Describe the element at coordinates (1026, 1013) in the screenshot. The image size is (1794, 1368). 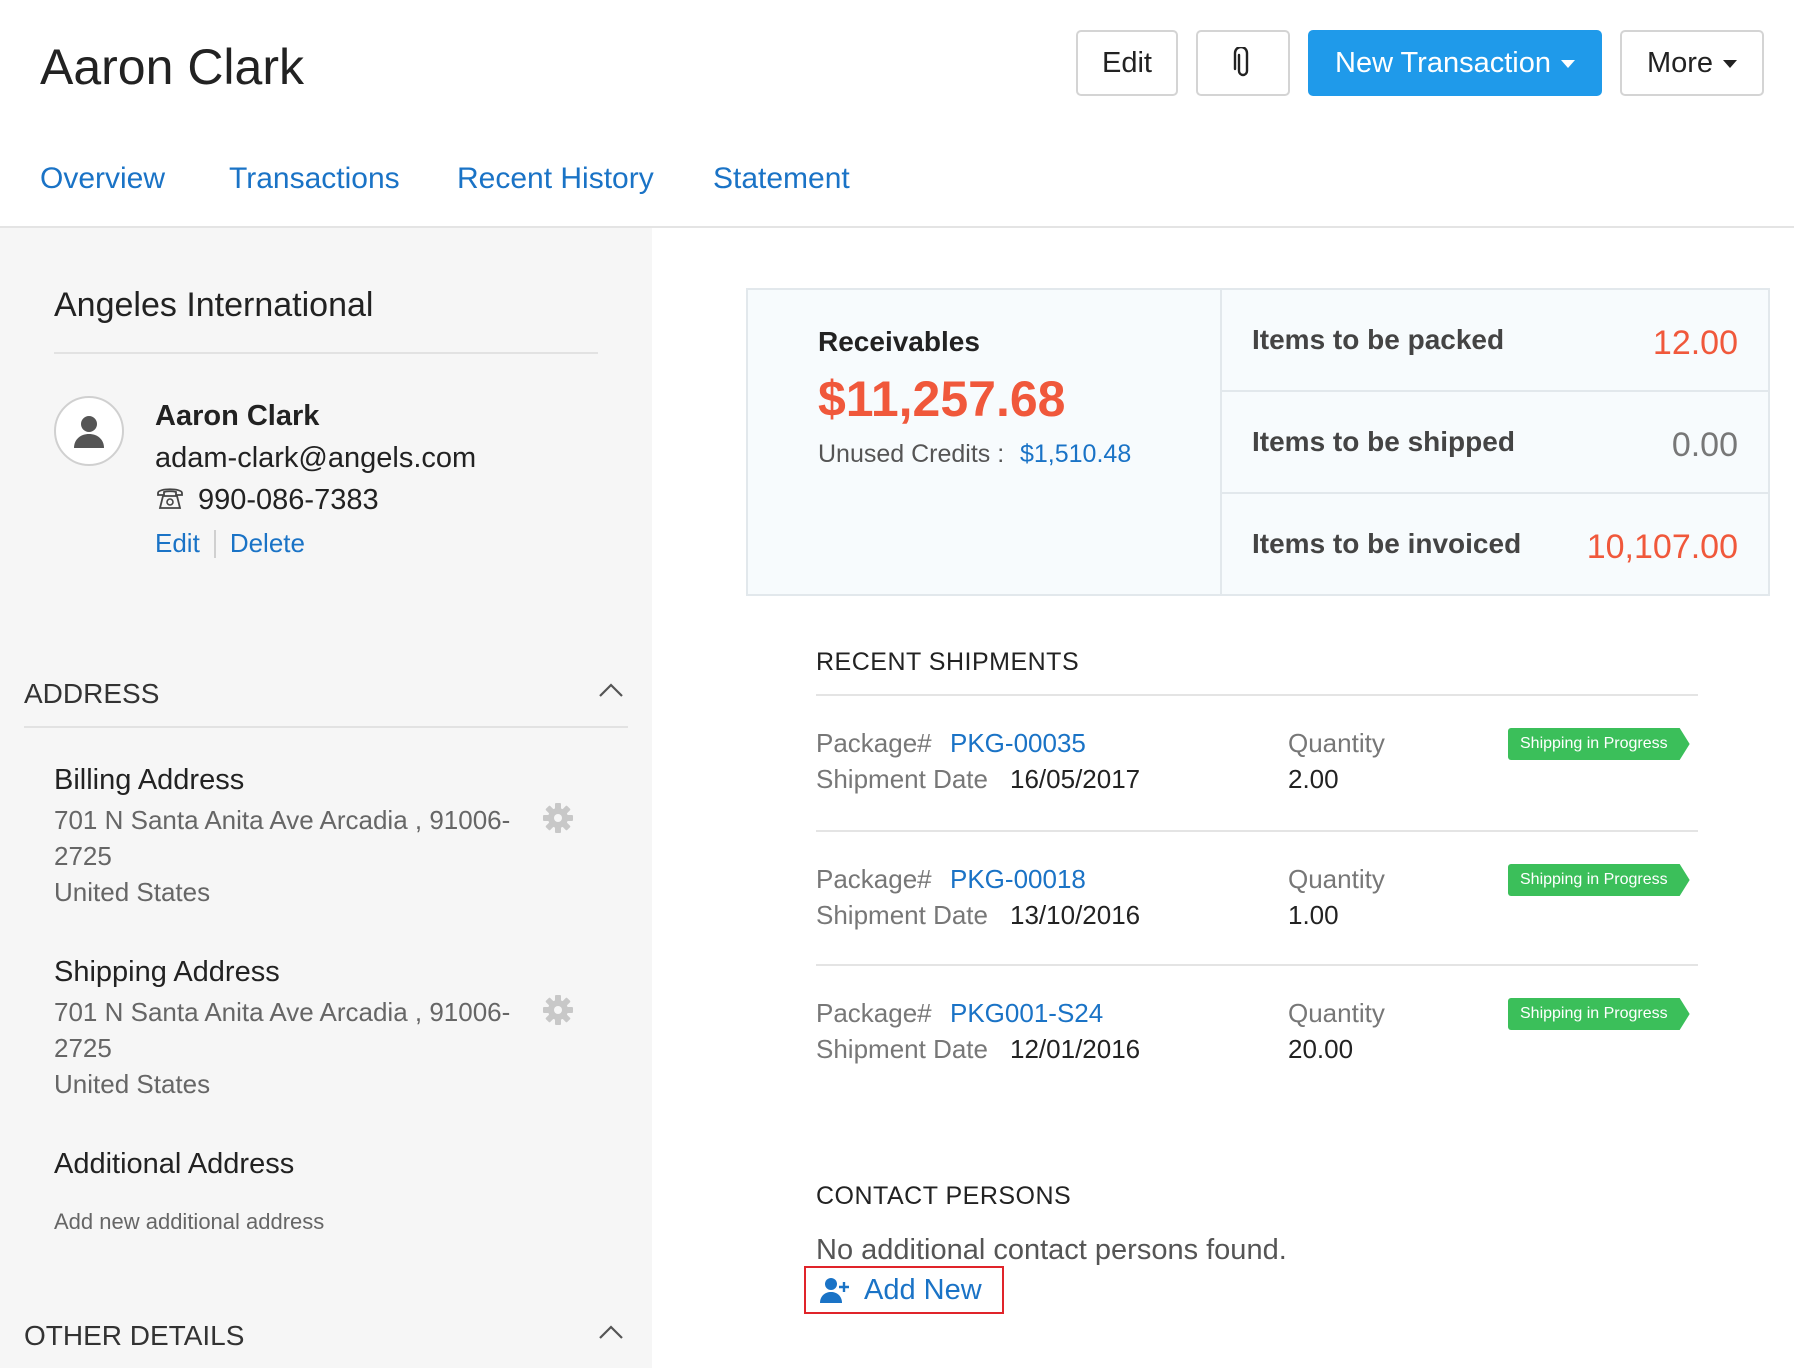
I see `package-link: PKG001-S24` at that location.